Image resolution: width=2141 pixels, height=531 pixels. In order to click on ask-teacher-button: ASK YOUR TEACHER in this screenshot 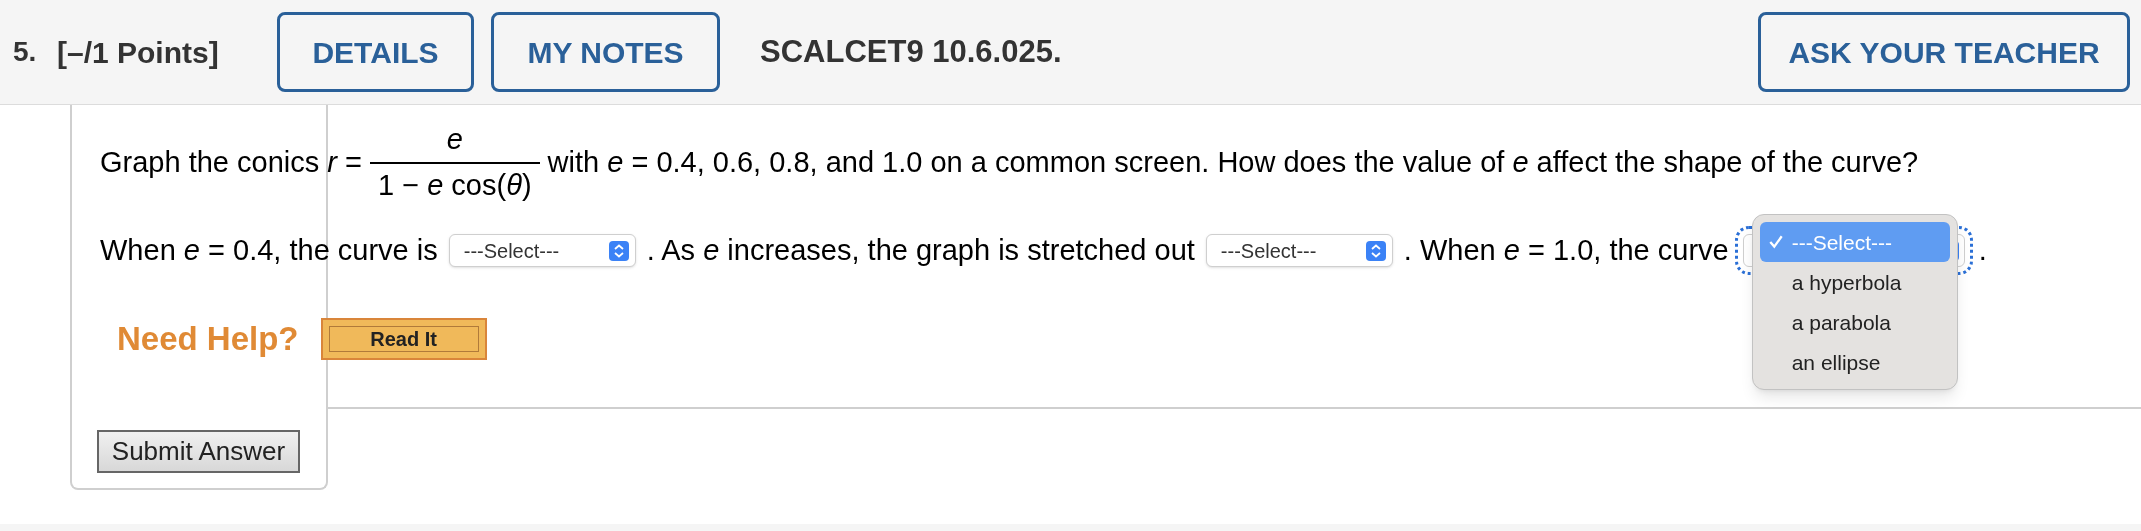, I will do `click(1944, 52)`.